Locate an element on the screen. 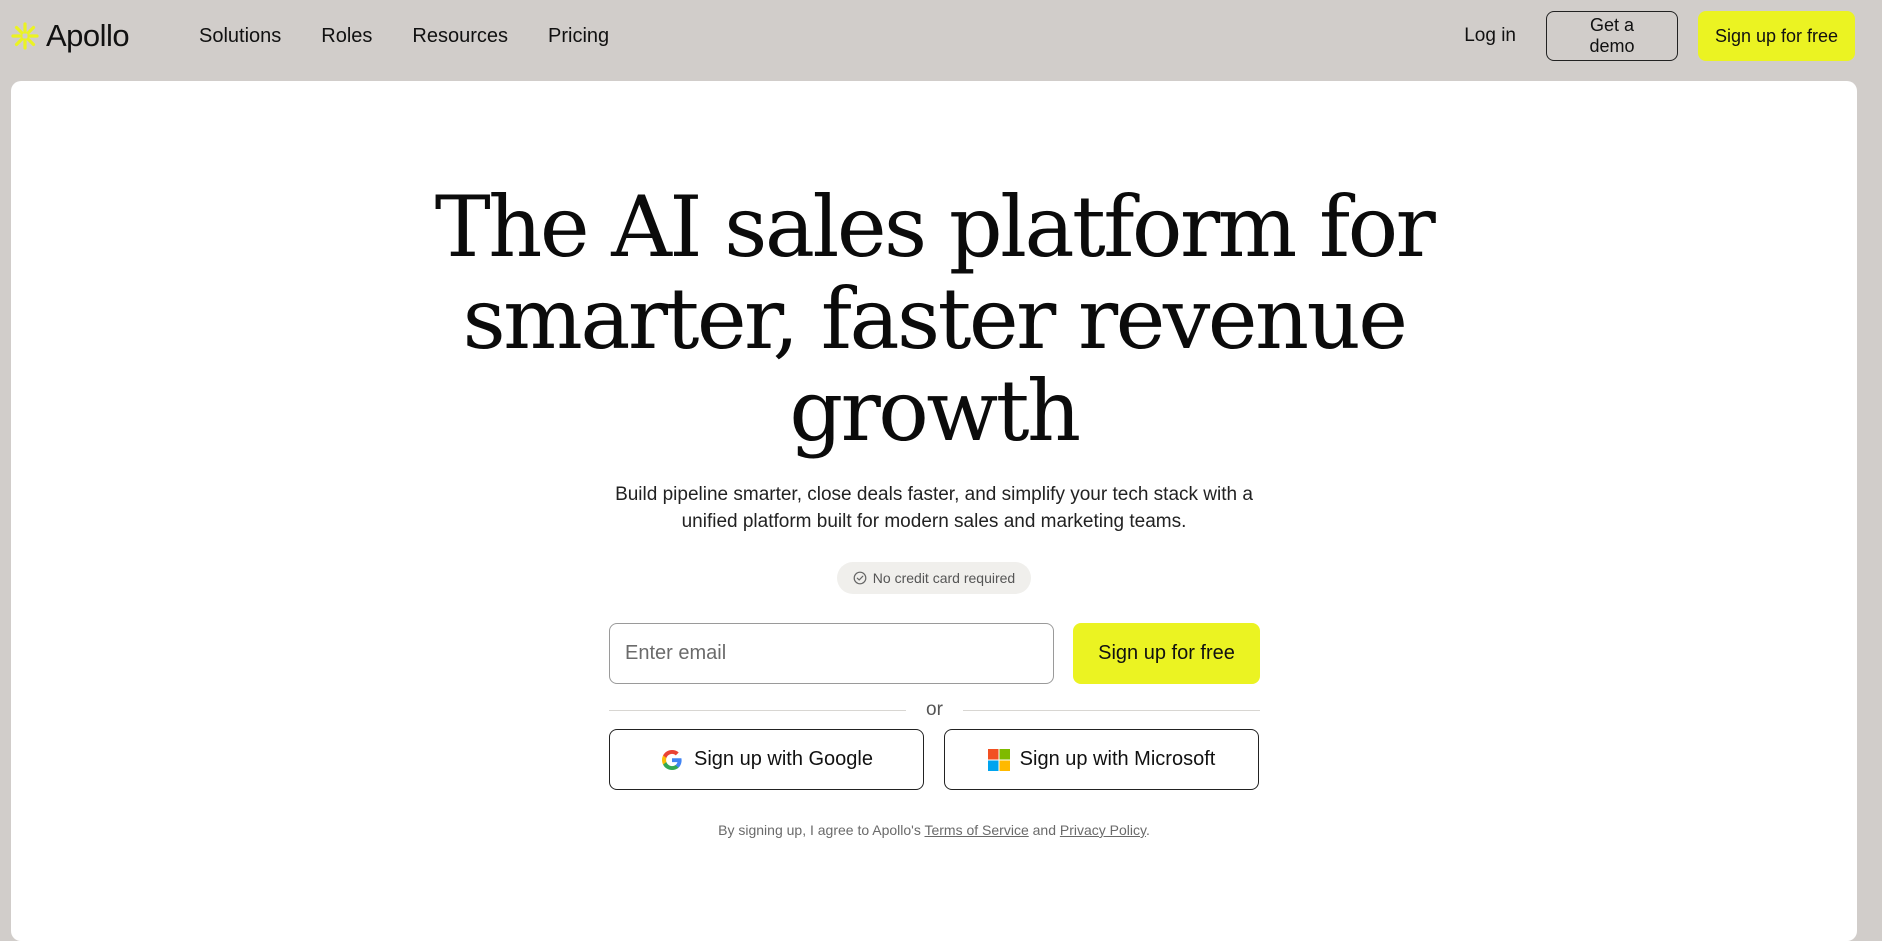 Image resolution: width=1882 pixels, height=941 pixels. microsoft-icon is located at coordinates (998, 759).